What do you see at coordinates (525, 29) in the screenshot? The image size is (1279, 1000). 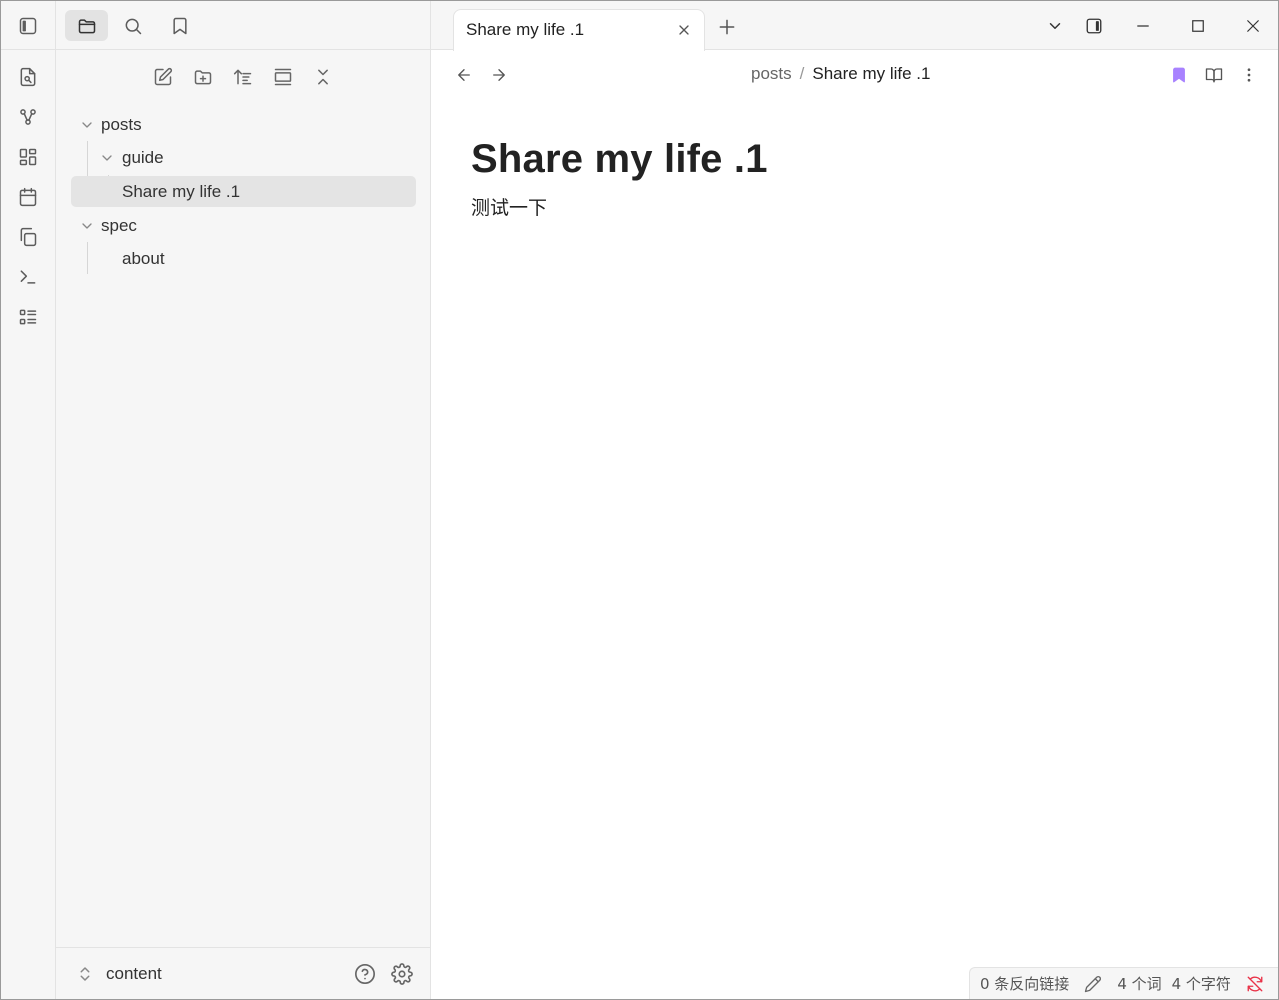 I see `tab-title: Share my life .1` at bounding box center [525, 29].